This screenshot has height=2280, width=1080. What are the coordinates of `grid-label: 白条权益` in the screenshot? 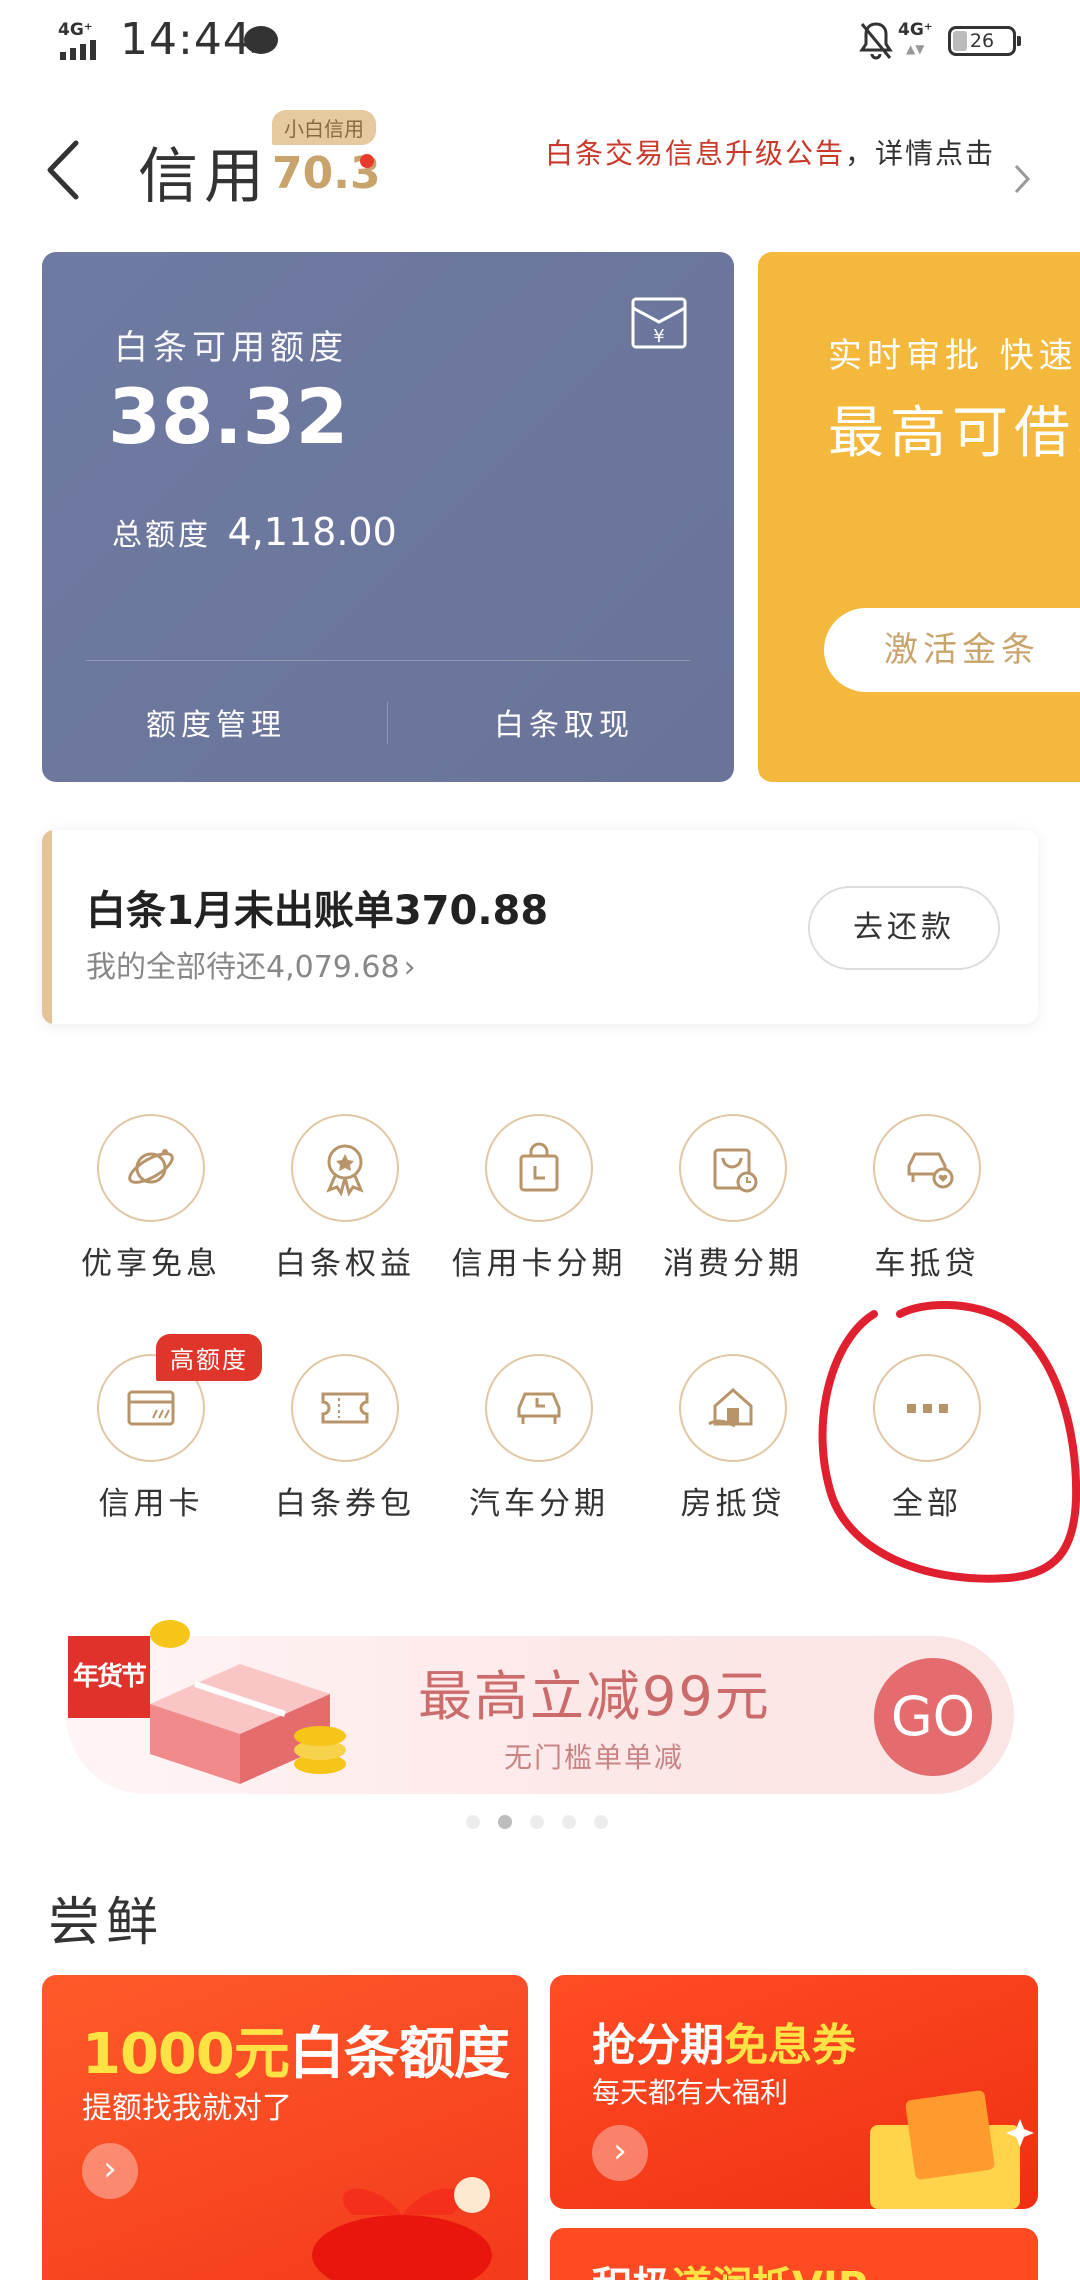 It's located at (345, 1264).